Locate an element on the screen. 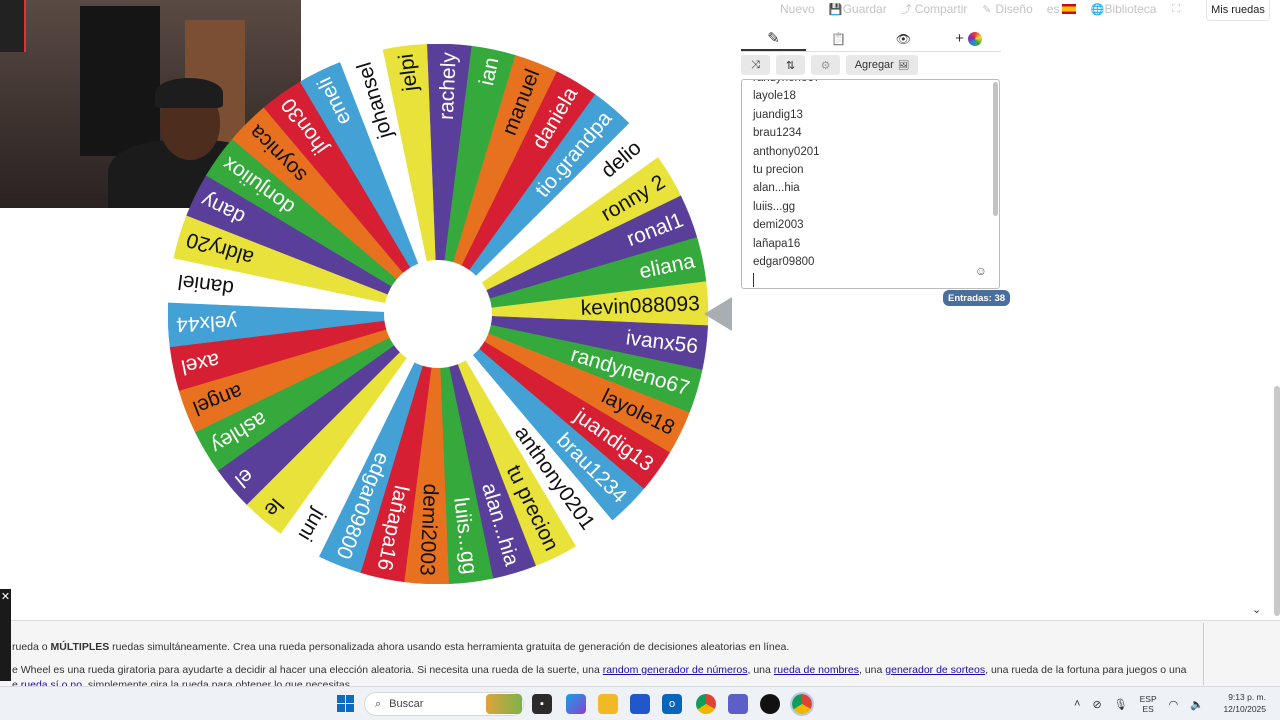 This screenshot has height=720, width=1280. sort-button: ⇅ is located at coordinates (790, 65).